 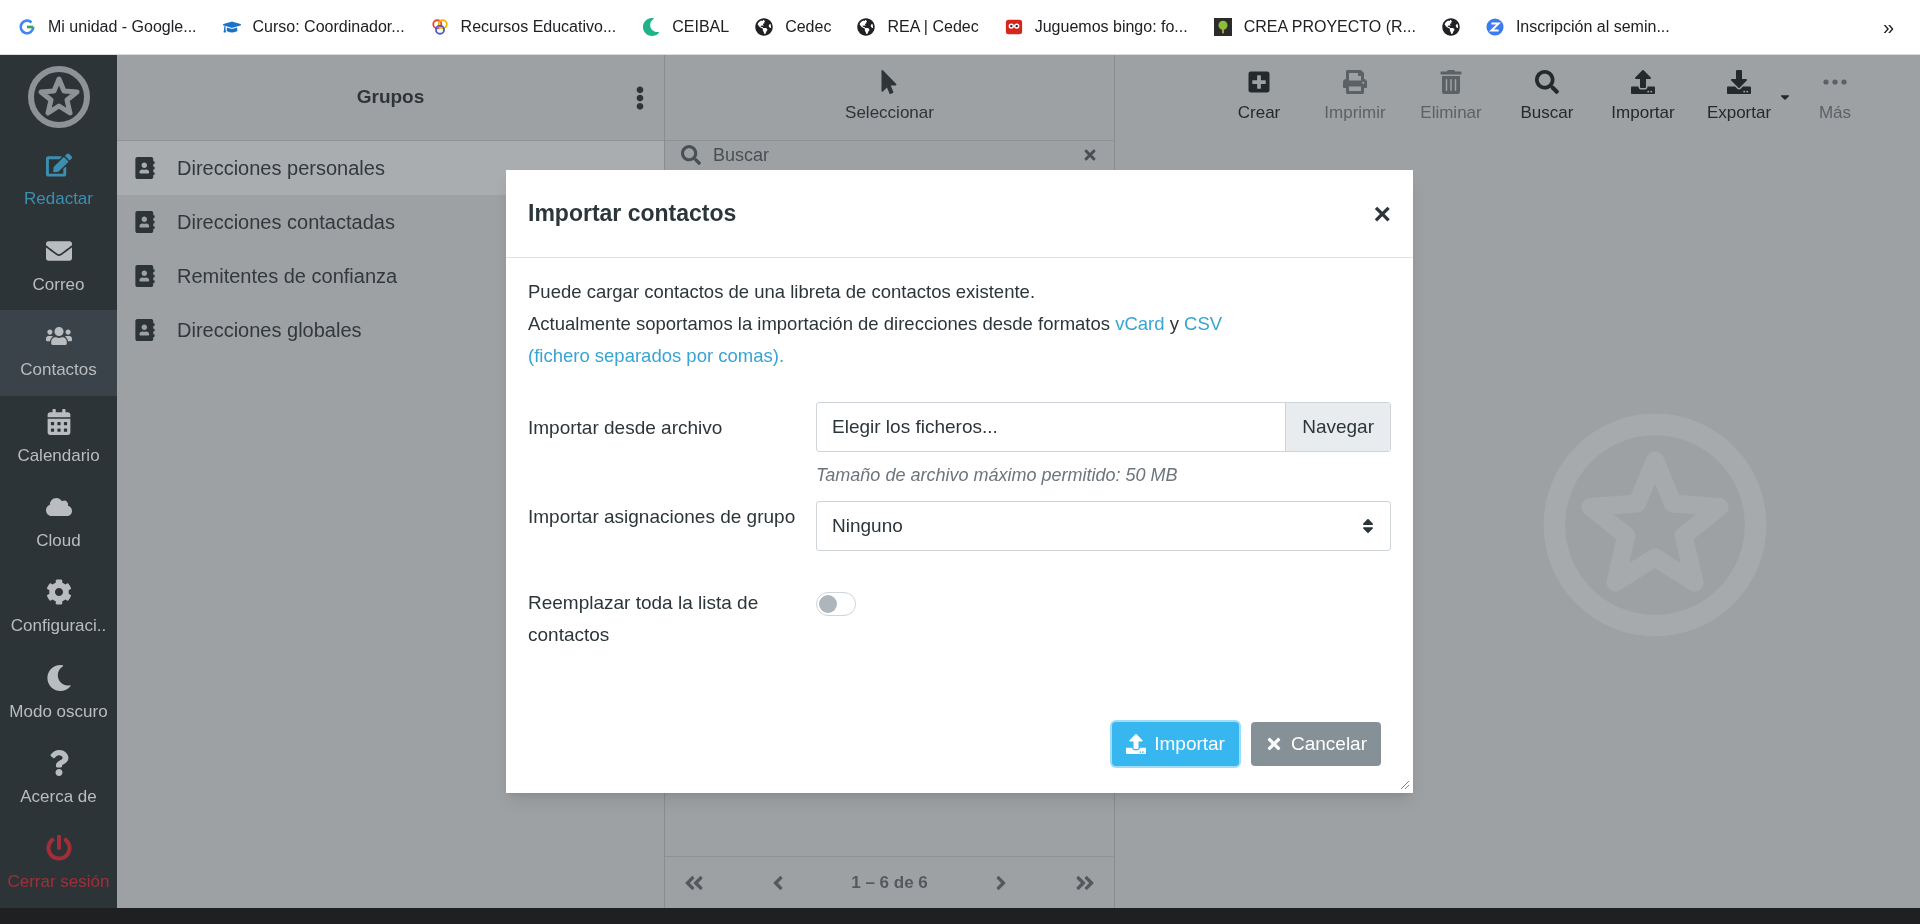 I want to click on owl-icon, so click(x=1013, y=27).